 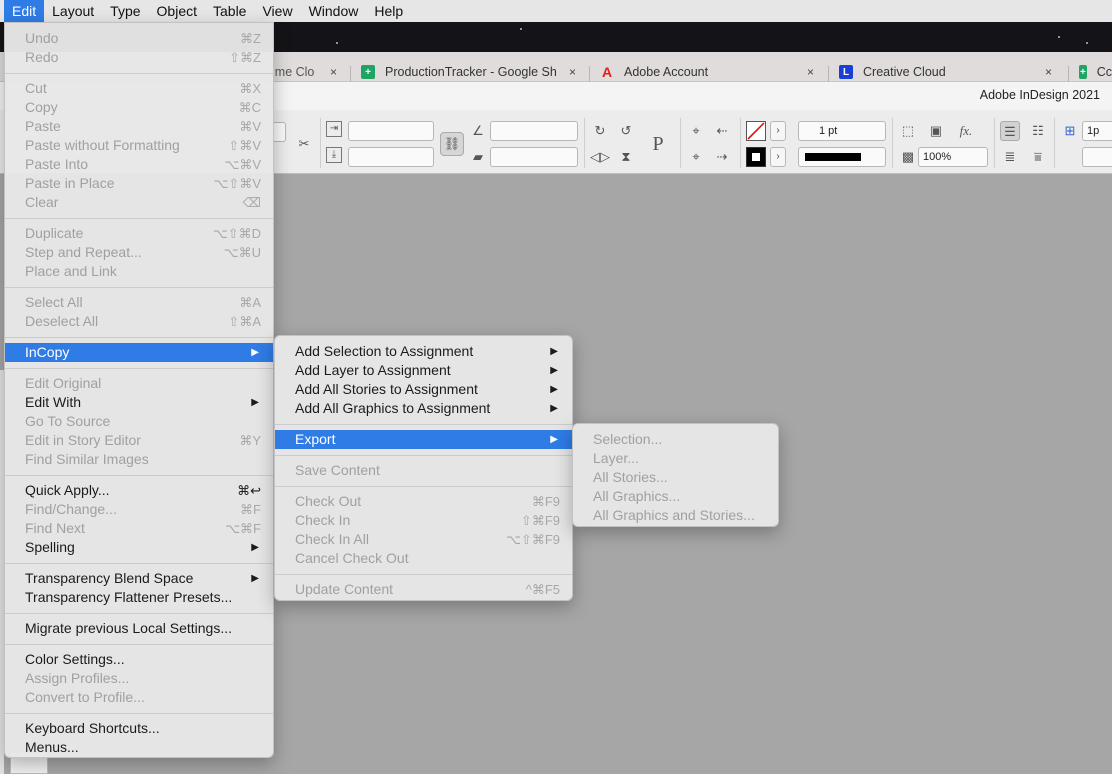 I want to click on select-previous-icon: ⇠, so click(x=722, y=131).